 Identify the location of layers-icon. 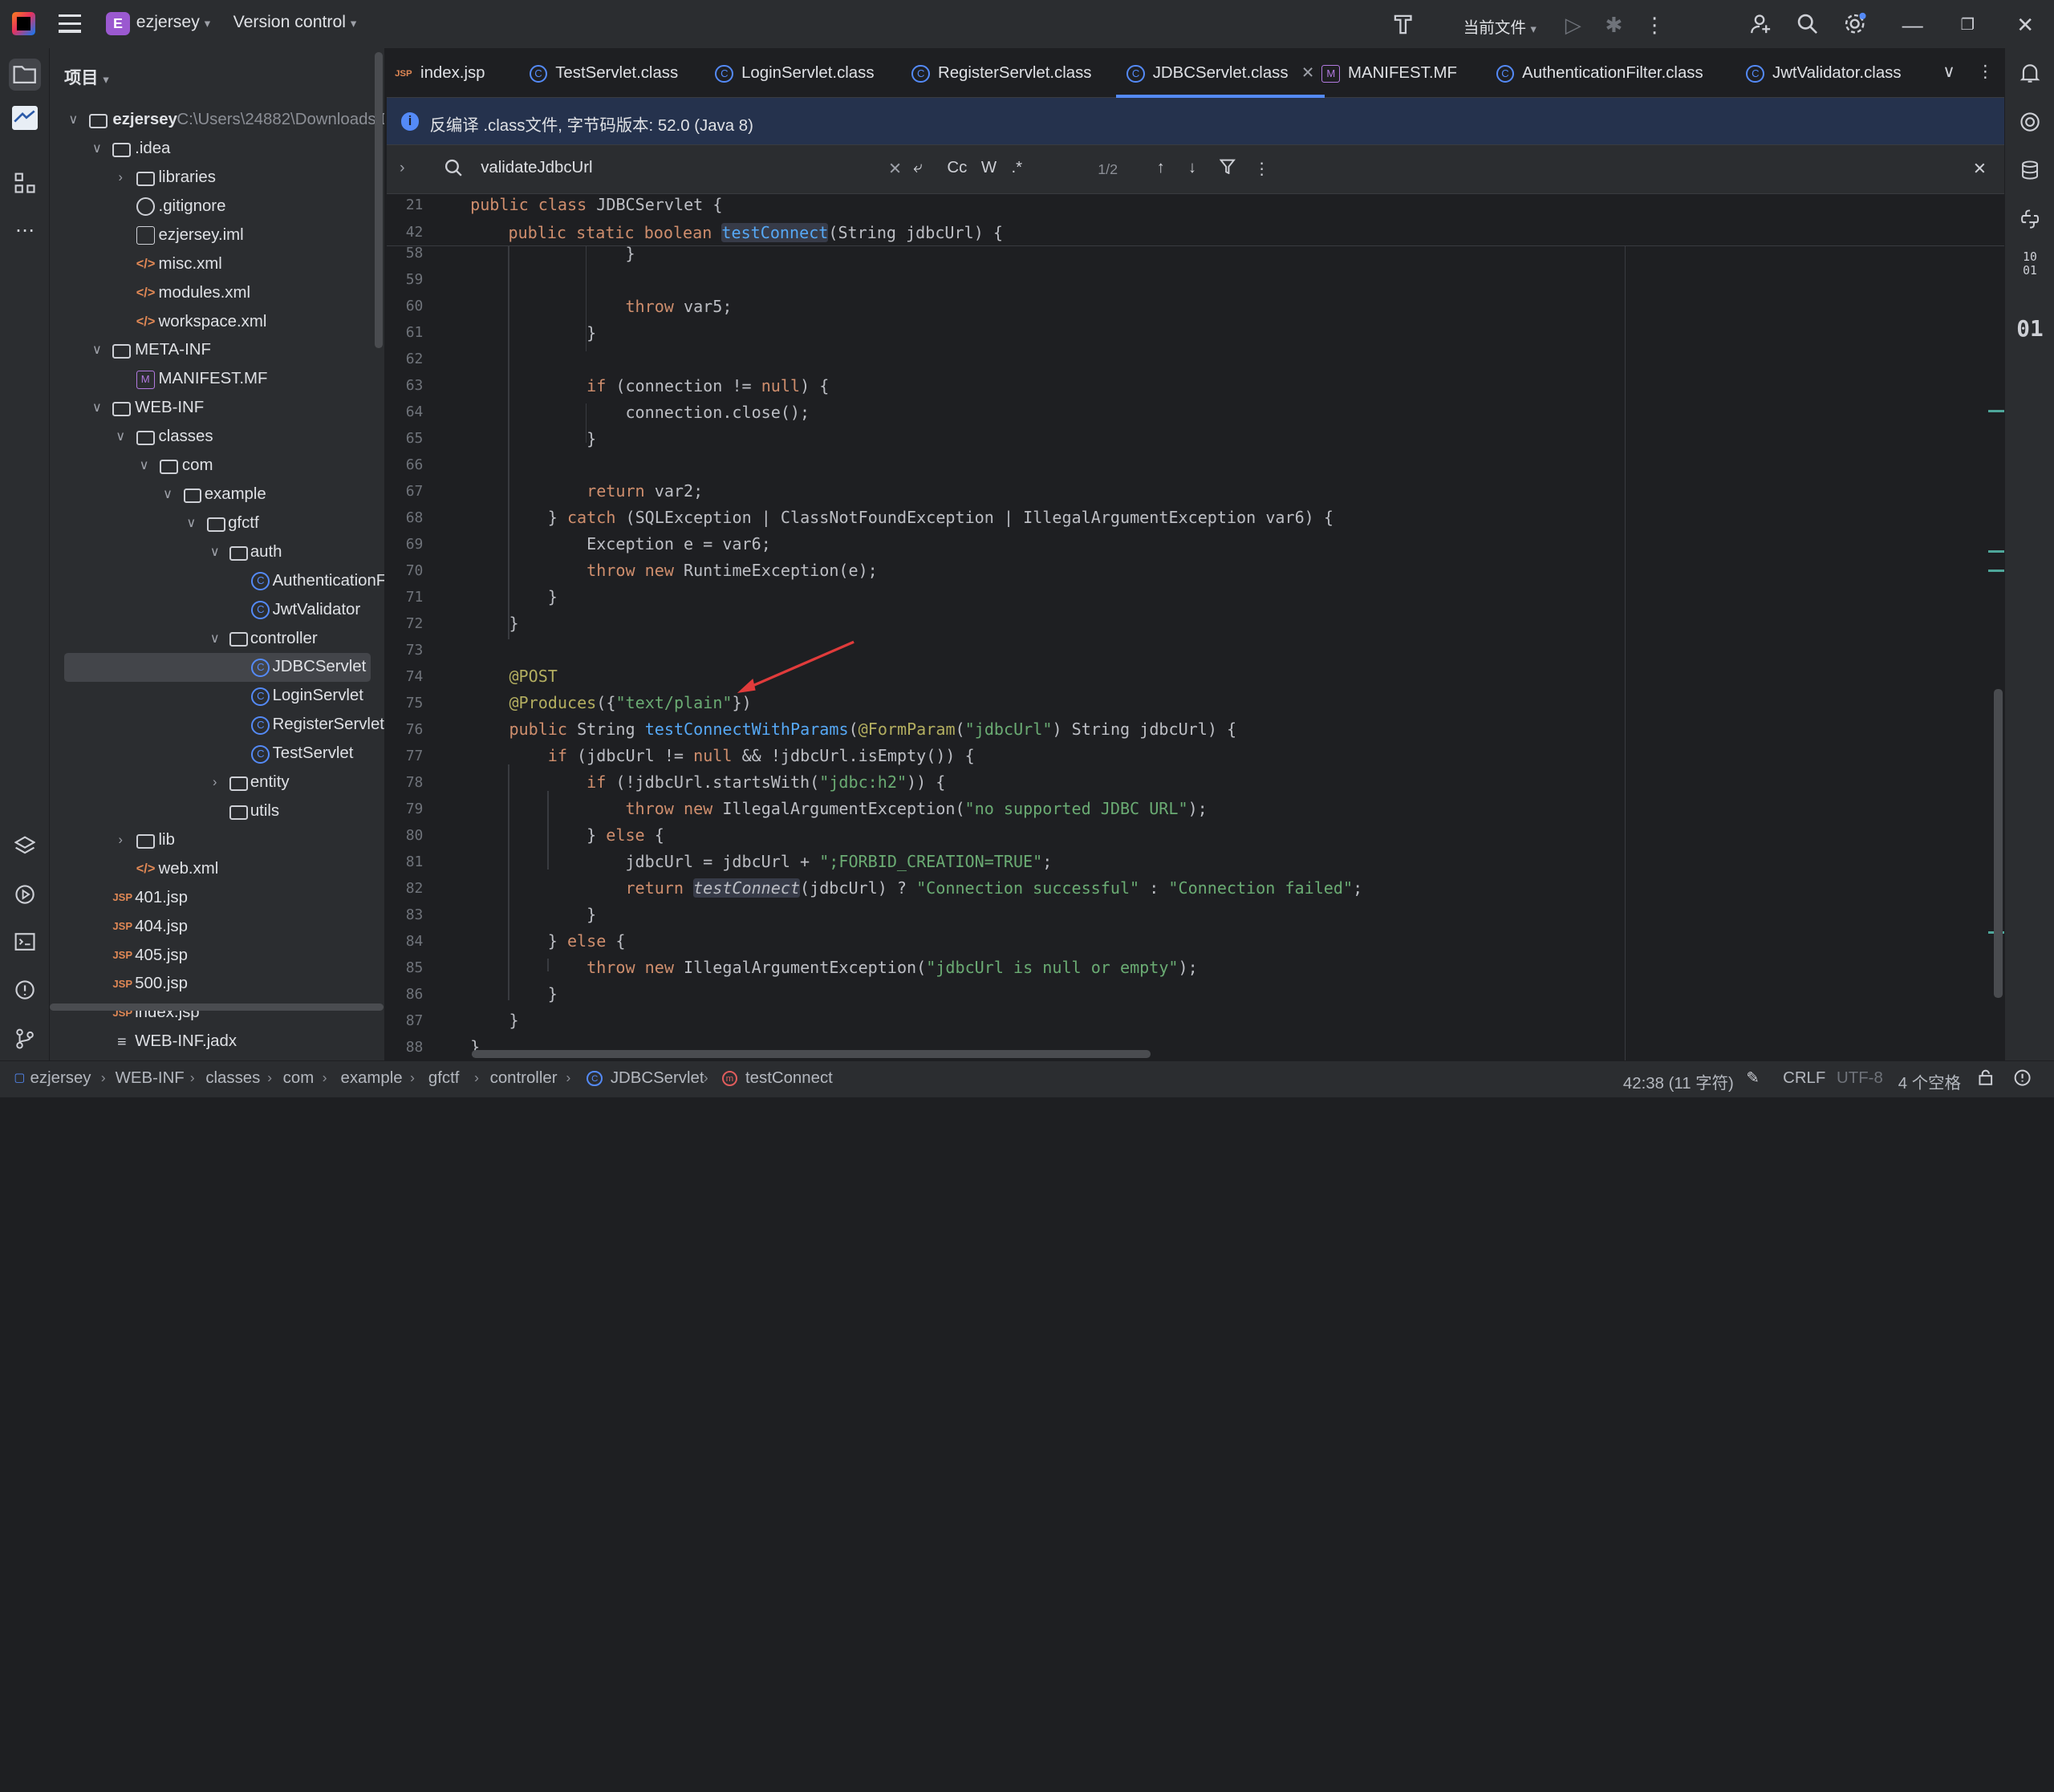
(25, 846).